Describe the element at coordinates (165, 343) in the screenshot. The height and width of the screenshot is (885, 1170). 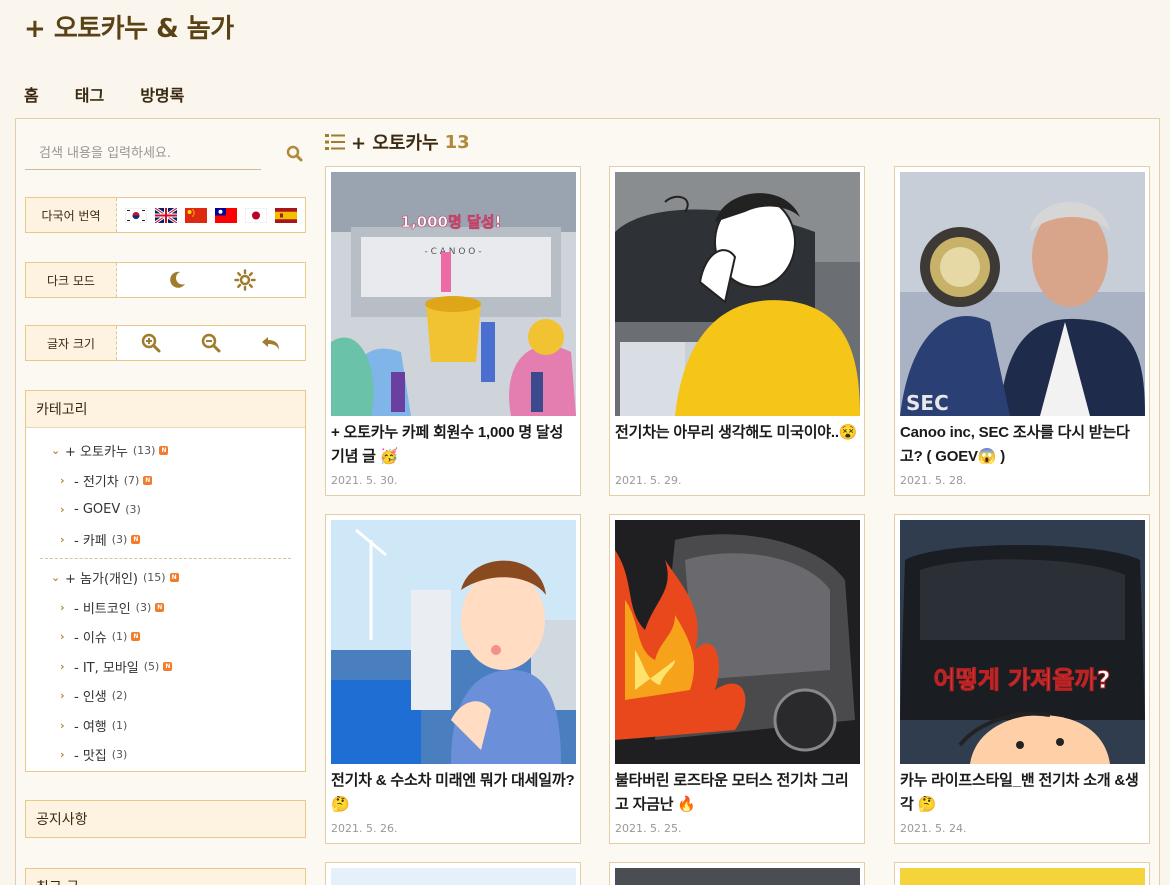
I see `font-size-box: 글자 크기` at that location.